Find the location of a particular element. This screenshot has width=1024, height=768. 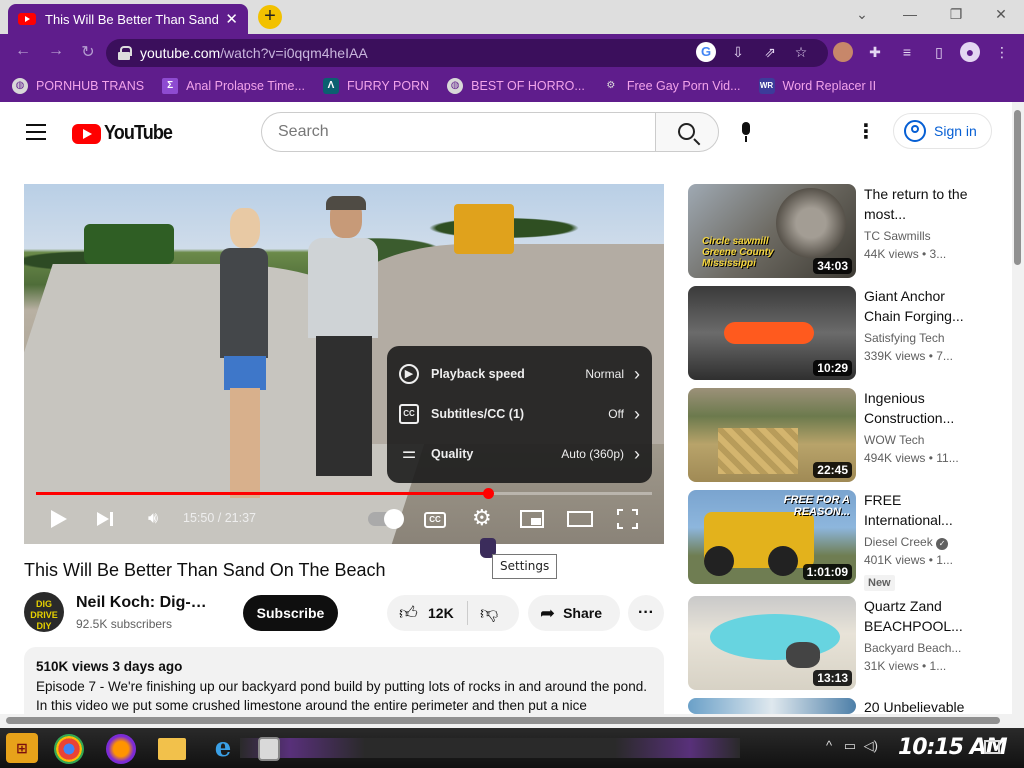

show-hidden-icons-icon: ^ is located at coordinates (829, 745).